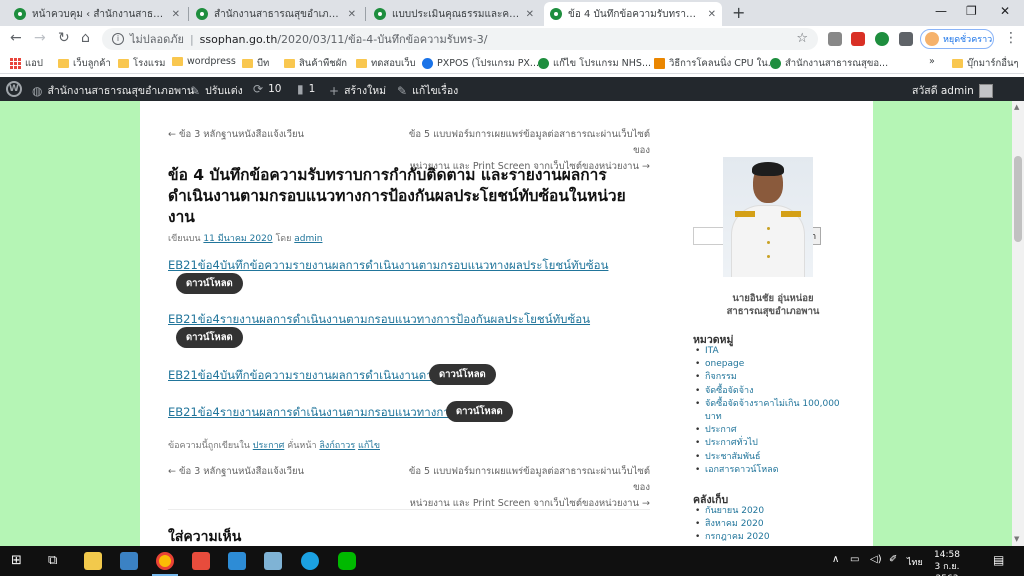 The width and height of the screenshot is (1024, 576). What do you see at coordinates (768, 391) in the screenshot?
I see `category-item: จัดซื้อจัดจ้าง` at bounding box center [768, 391].